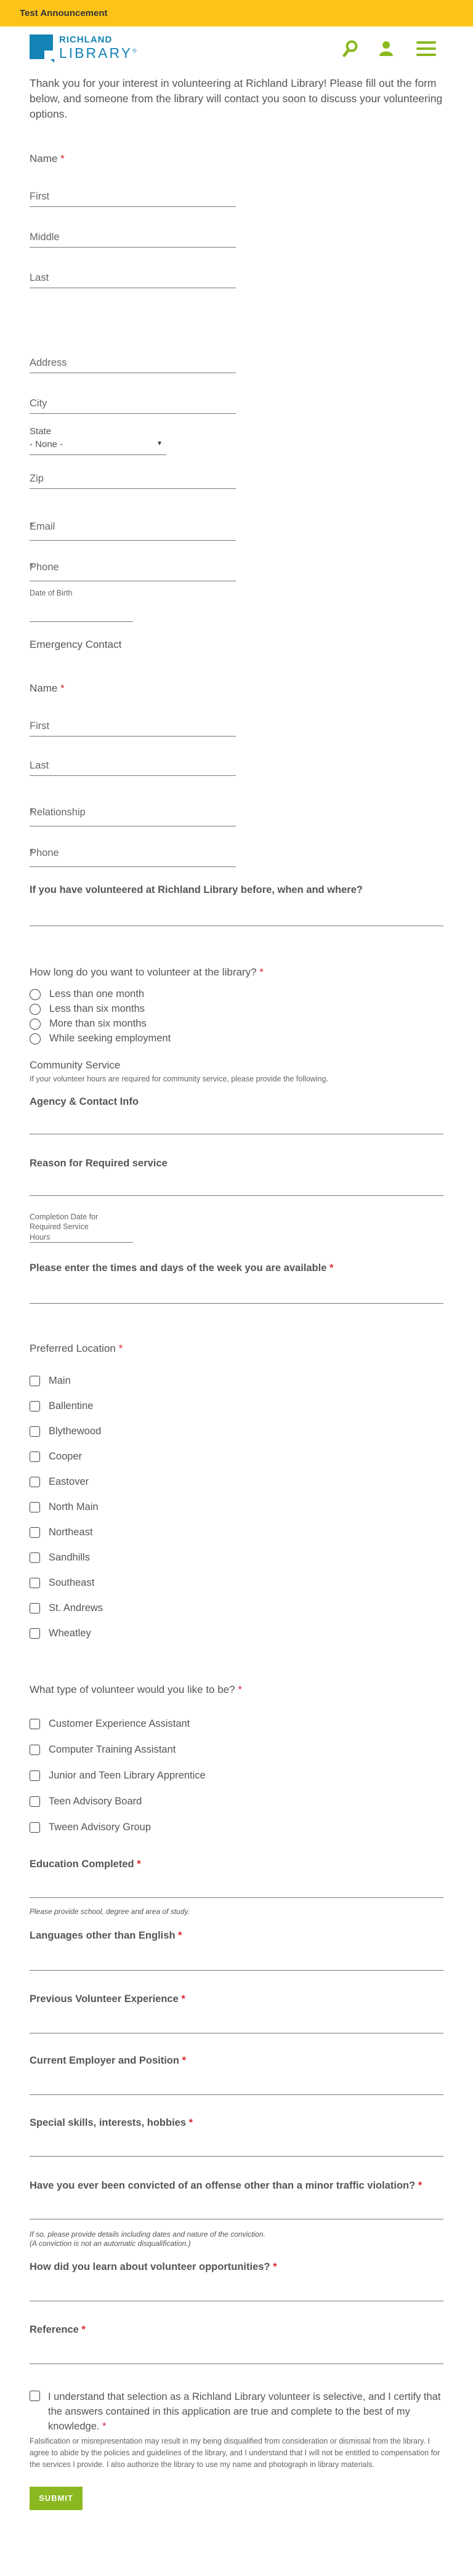 The width and height of the screenshot is (473, 2576). I want to click on first-placeholder: First, so click(40, 196).